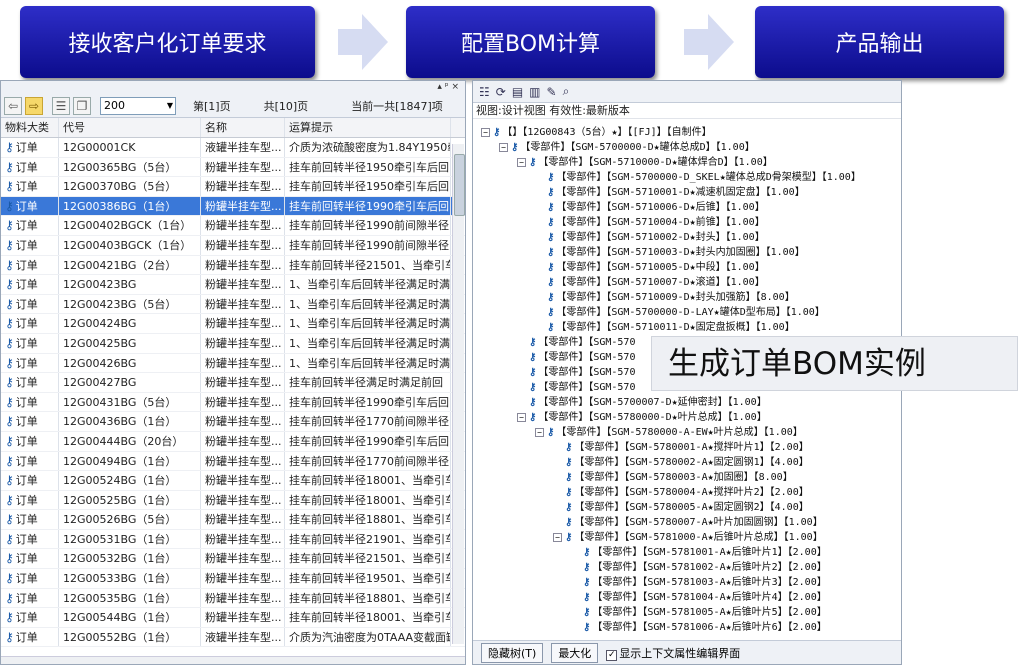  What do you see at coordinates (233, 324) in the screenshot?
I see `table-row: ⚷ 订单 12G00424BG 粉罐半挂车型... 1、当牵引车后回转半径满足时满` at bounding box center [233, 324].